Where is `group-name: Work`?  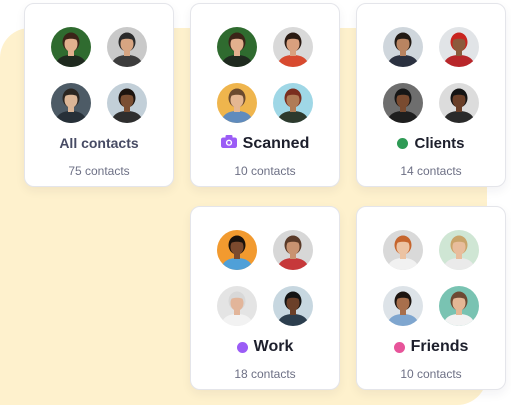 group-name: Work is located at coordinates (273, 346).